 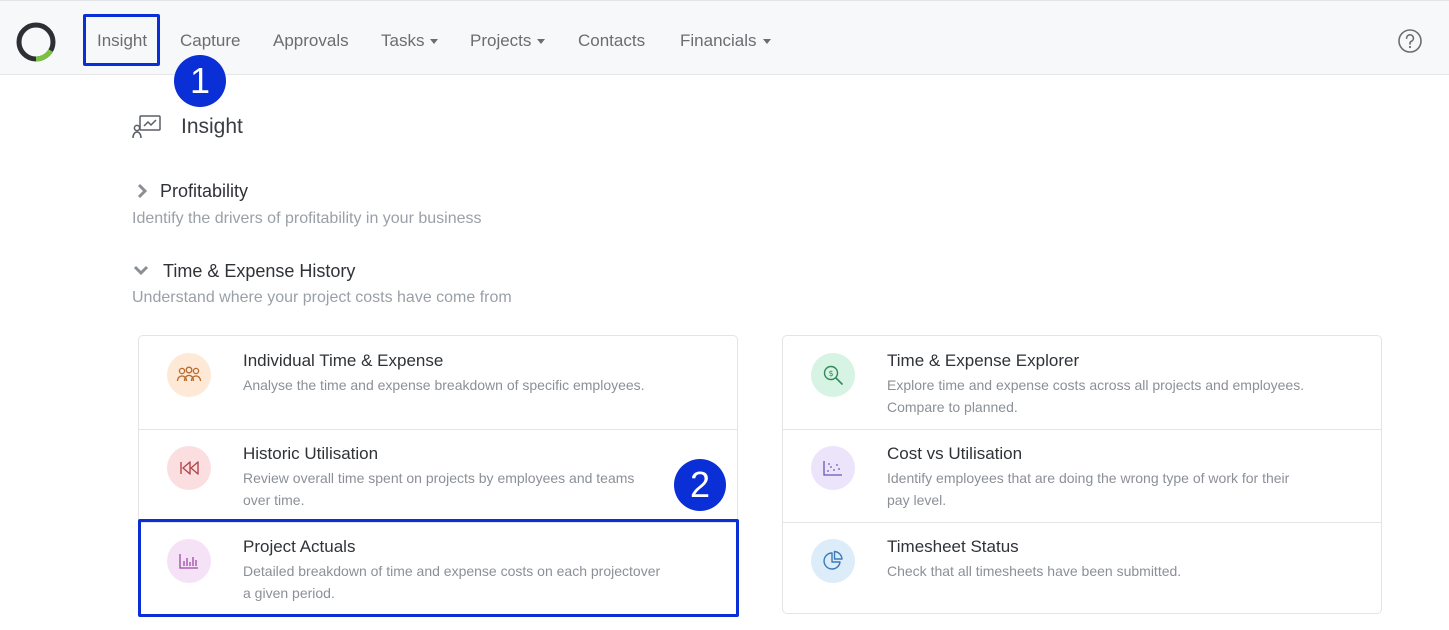 I want to click on card-title: Timesheet Status, so click(x=953, y=546).